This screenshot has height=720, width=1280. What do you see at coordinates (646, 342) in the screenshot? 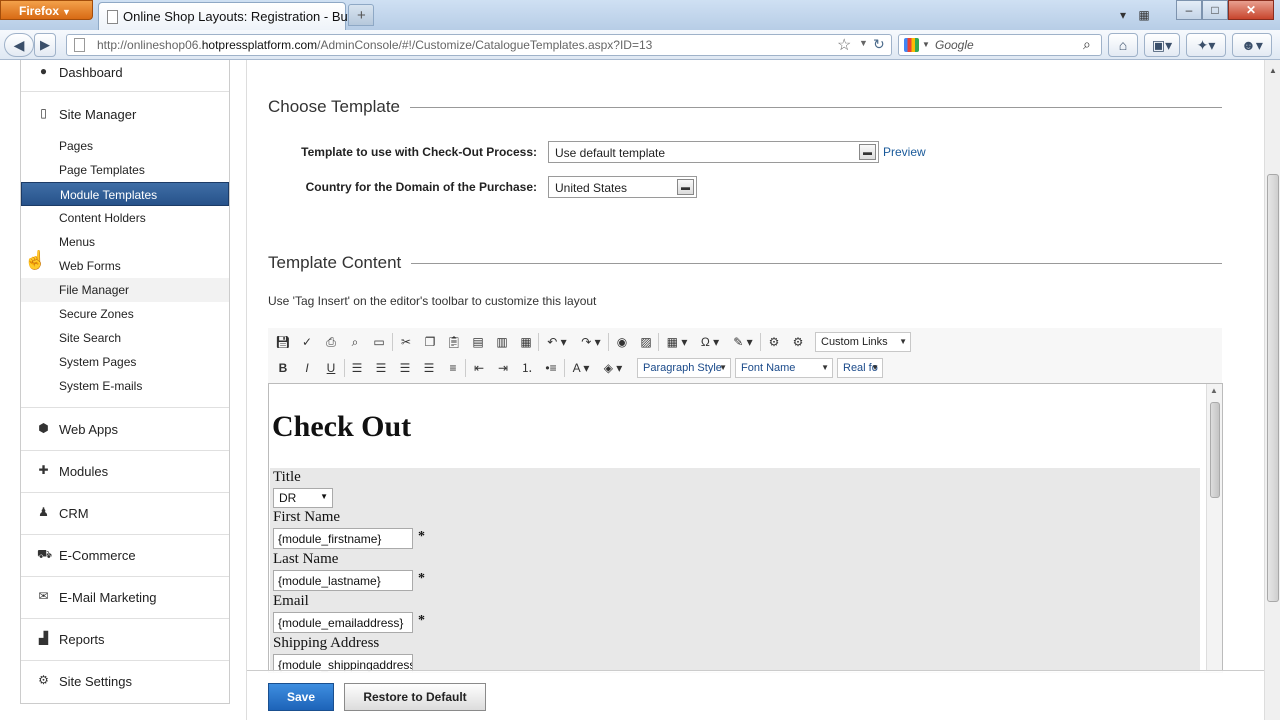
I see `image-icon: ▨` at bounding box center [646, 342].